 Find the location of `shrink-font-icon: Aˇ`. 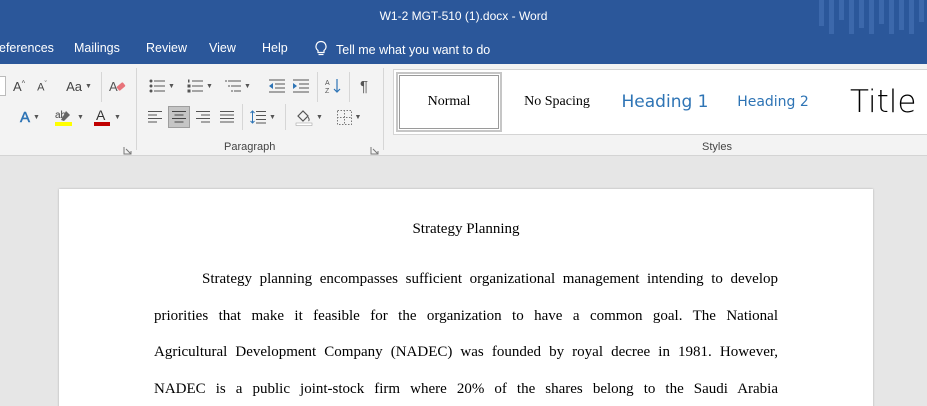

shrink-font-icon: Aˇ is located at coordinates (42, 87).